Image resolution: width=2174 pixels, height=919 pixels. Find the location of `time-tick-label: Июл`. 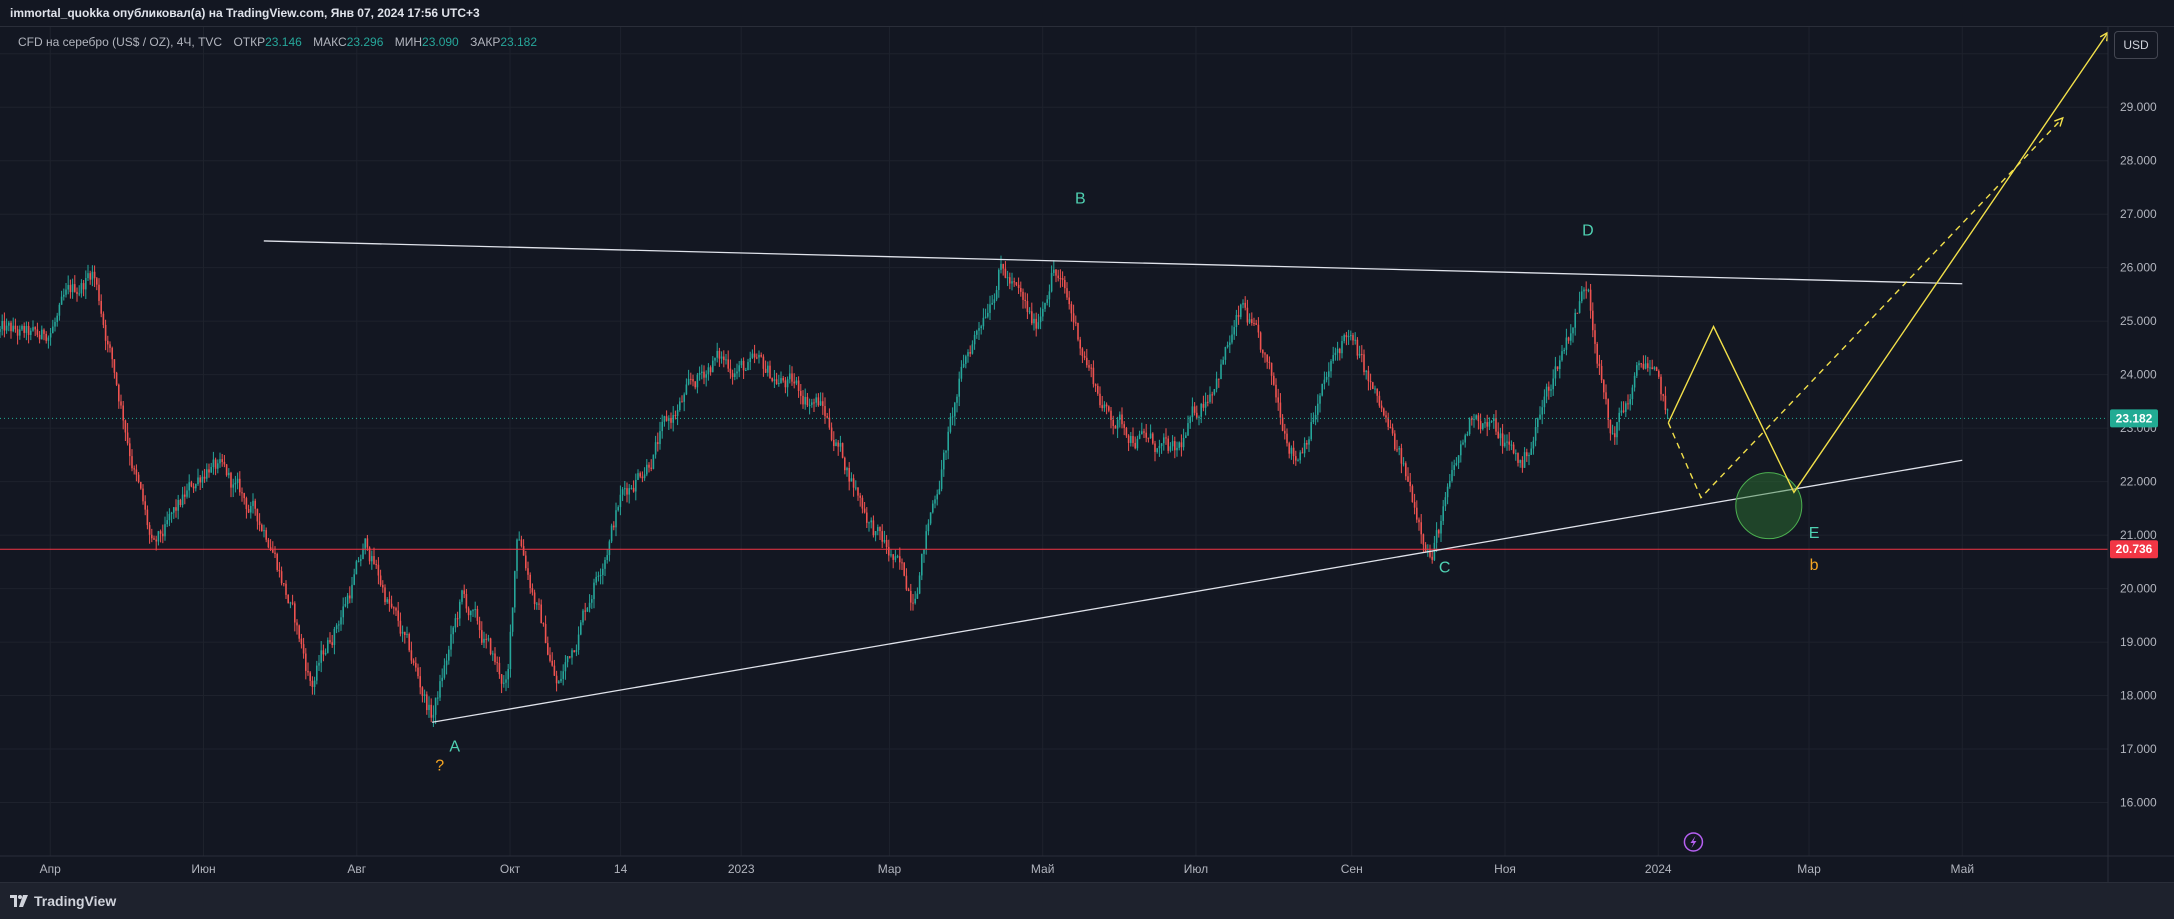

time-tick-label: Июл is located at coordinates (1196, 869).